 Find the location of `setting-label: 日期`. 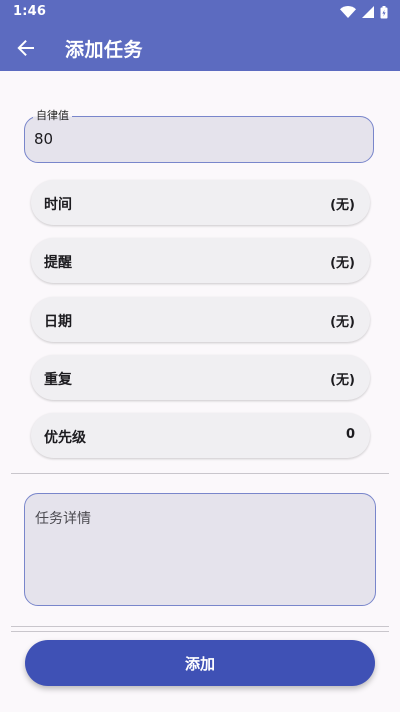

setting-label: 日期 is located at coordinates (58, 322).